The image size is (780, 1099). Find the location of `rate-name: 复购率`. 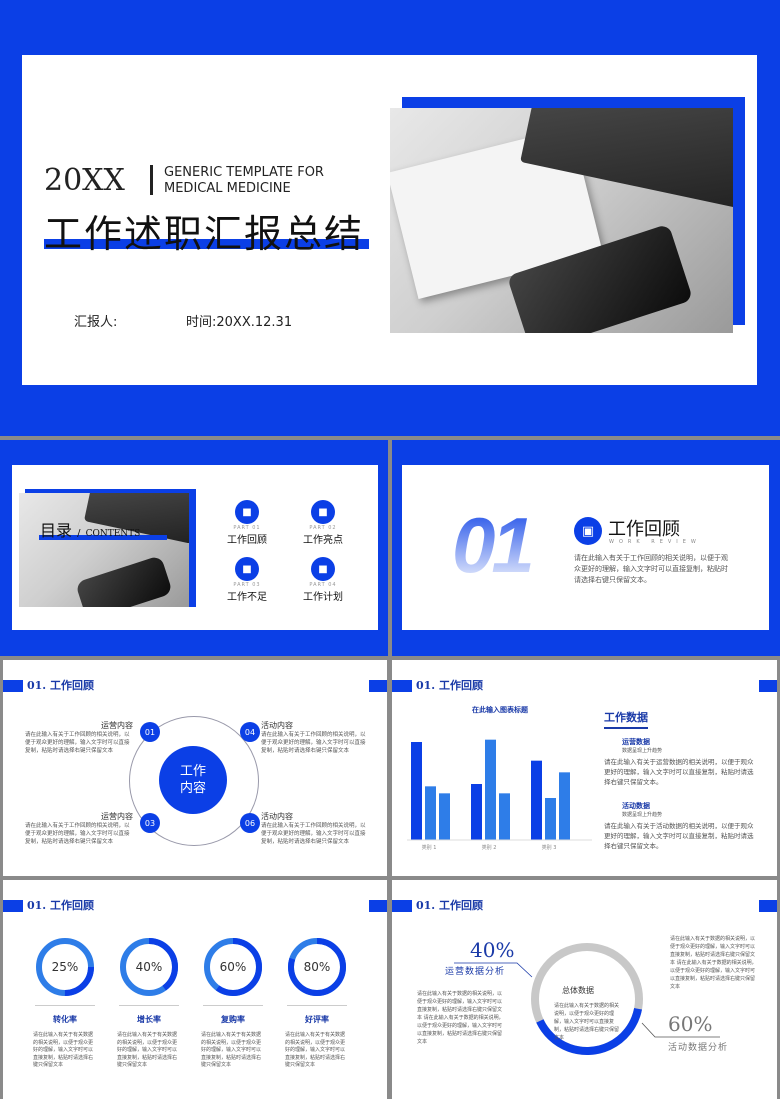

rate-name: 复购率 is located at coordinates (233, 1019).